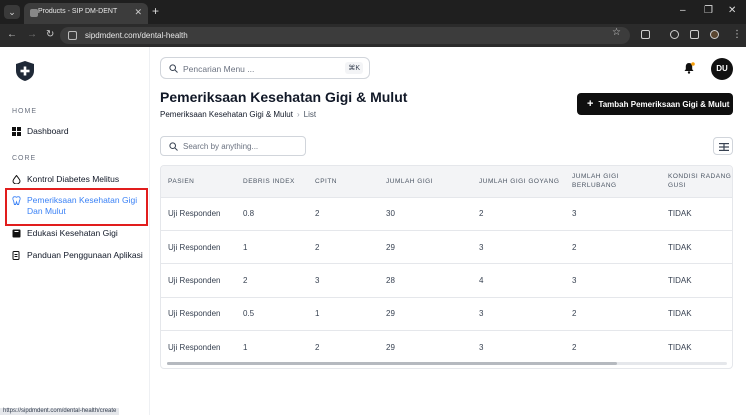 Image resolution: width=746 pixels, height=415 pixels. What do you see at coordinates (345, 35) in the screenshot?
I see `address-bar: sipdmdent.com/dental-health` at bounding box center [345, 35].